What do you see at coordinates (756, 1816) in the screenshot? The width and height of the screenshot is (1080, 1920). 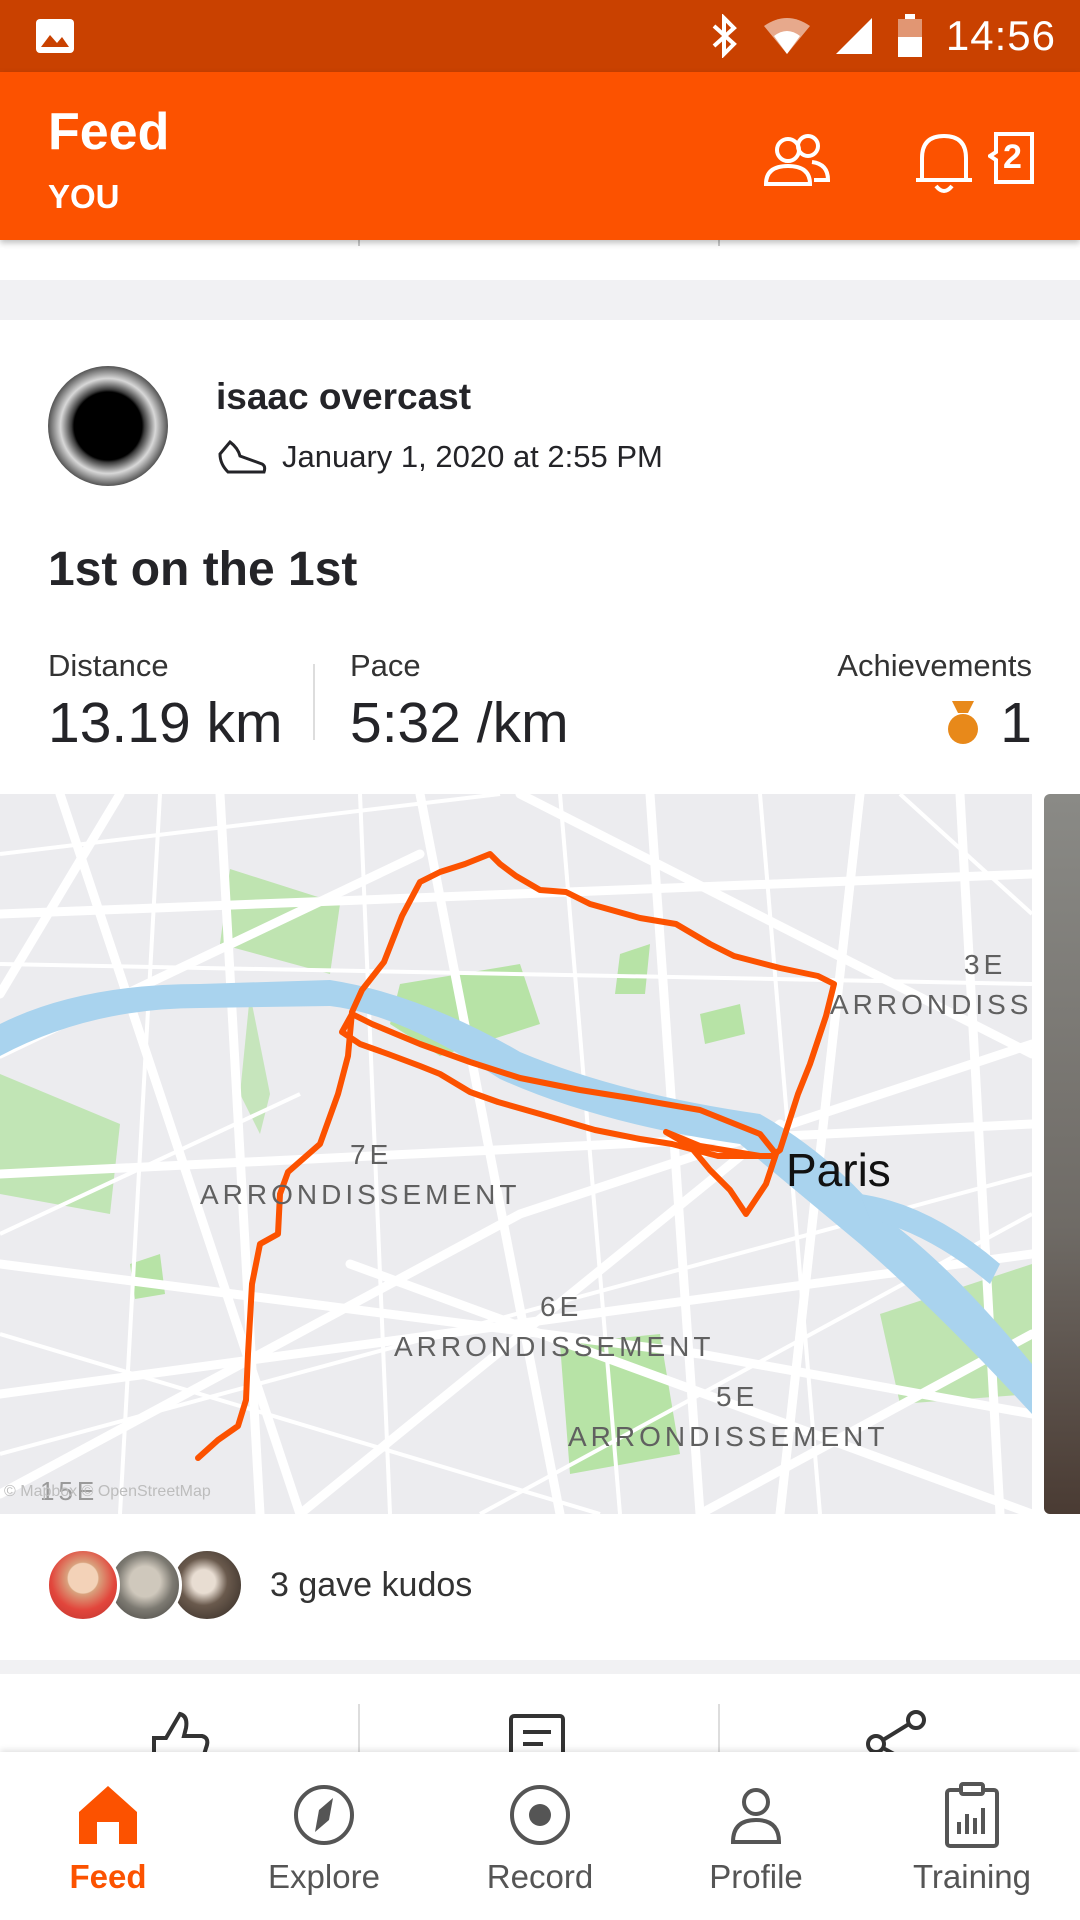 I see `profile-icon` at bounding box center [756, 1816].